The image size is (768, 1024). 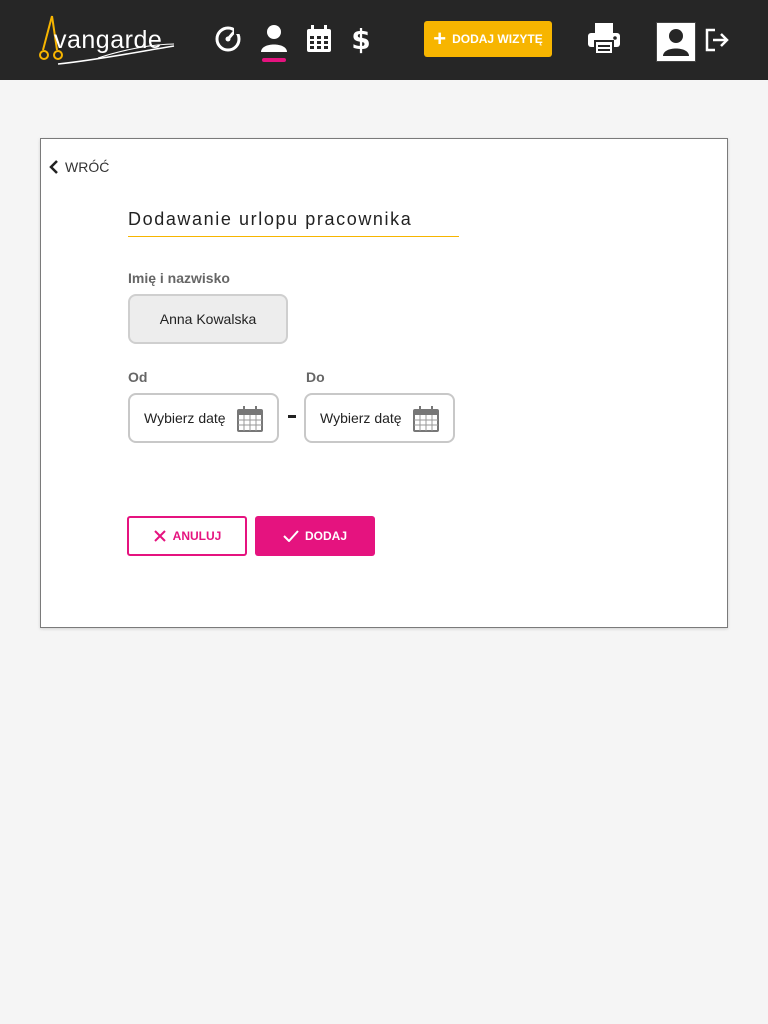 I want to click on employee-name-value: Anna Kowalska, so click(x=208, y=319).